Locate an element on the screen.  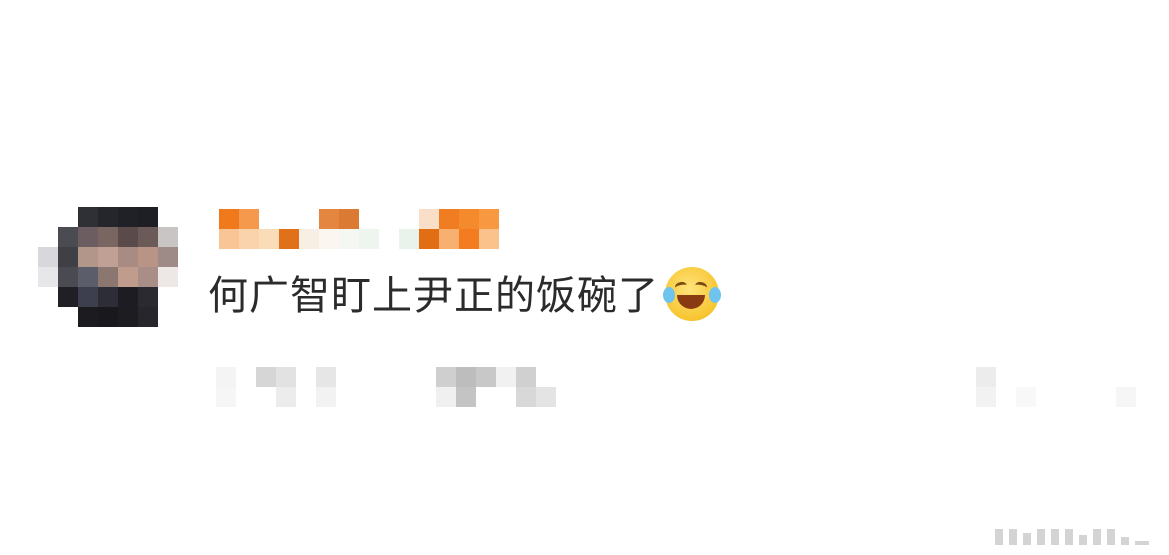
comment-meta-row is located at coordinates (681, 389).